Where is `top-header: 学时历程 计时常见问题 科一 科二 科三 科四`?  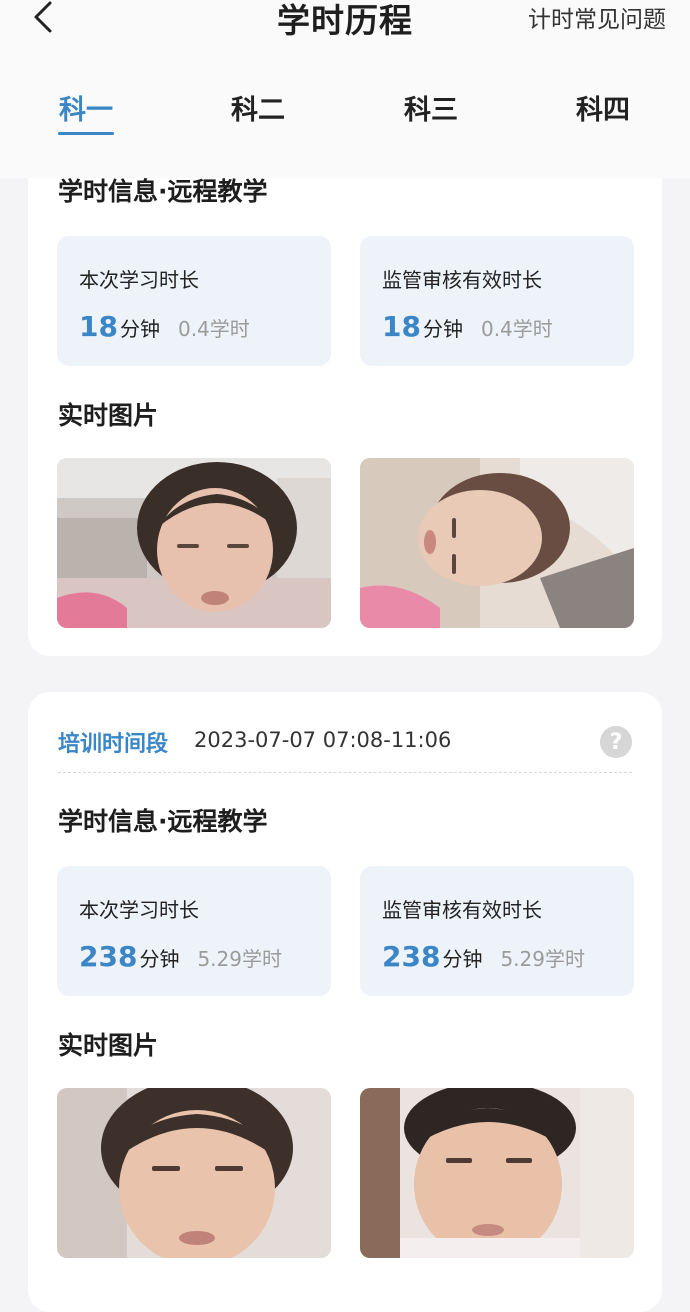 top-header: 学时历程 计时常见问题 科一 科二 科三 科四 is located at coordinates (345, 89).